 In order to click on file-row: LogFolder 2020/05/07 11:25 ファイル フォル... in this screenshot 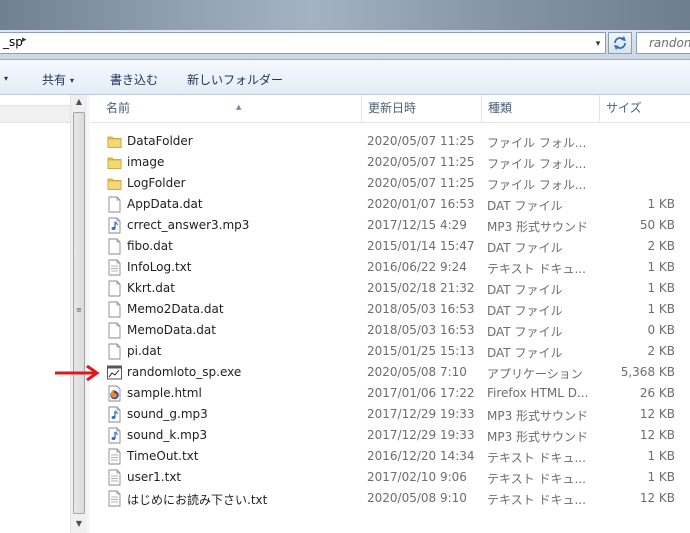, I will do `click(390, 183)`.